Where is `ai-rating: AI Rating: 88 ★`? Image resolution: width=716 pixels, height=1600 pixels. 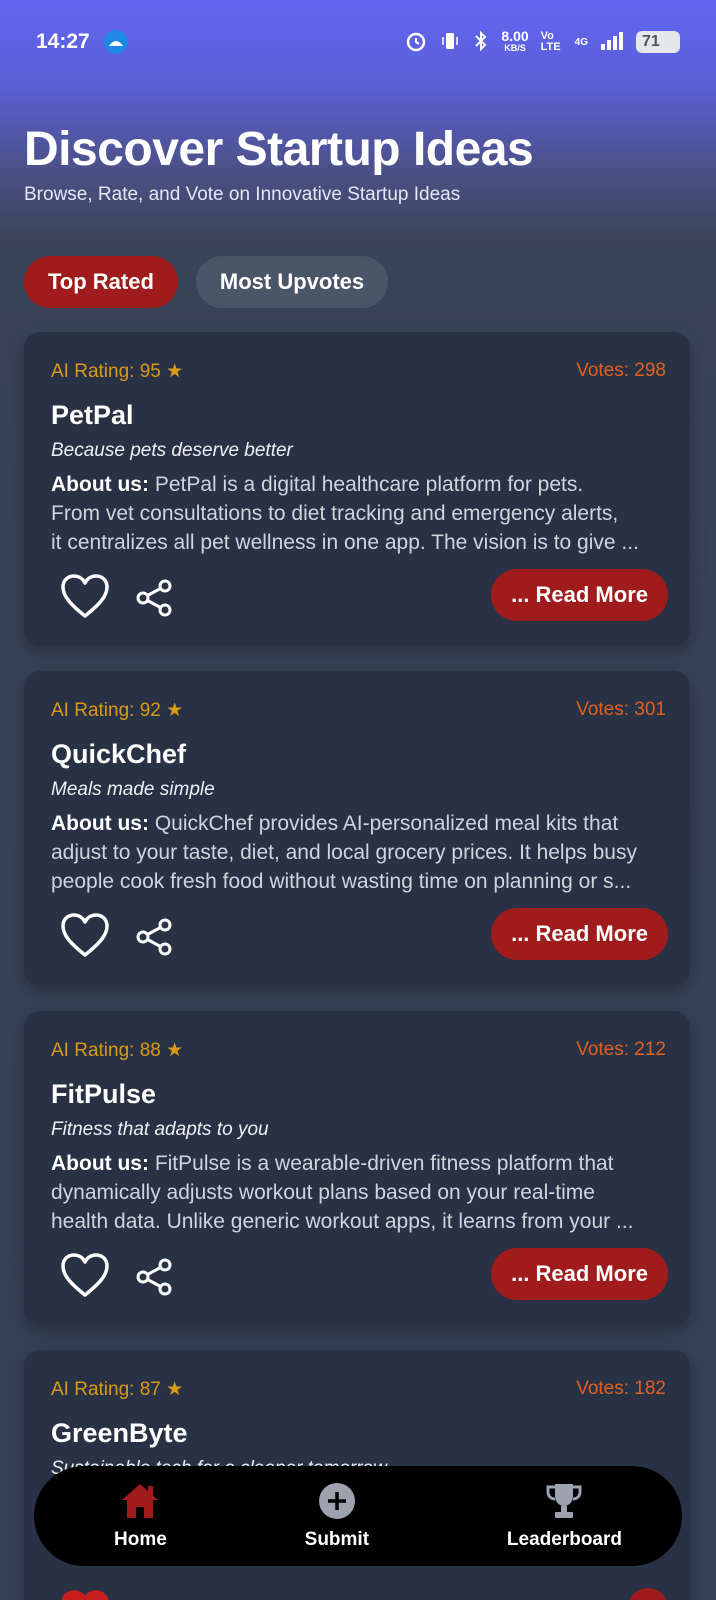
ai-rating: AI Rating: 88 ★ is located at coordinates (117, 1050).